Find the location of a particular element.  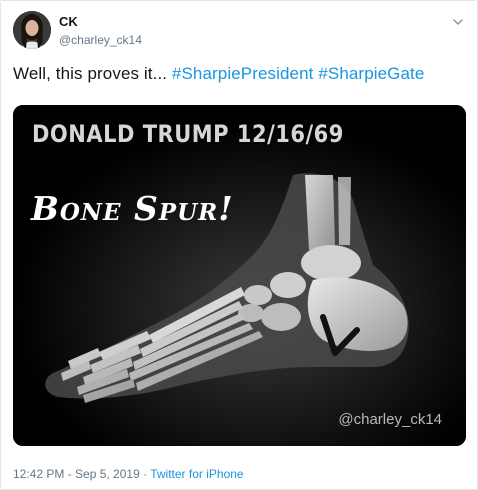

image-caption-text: Bone Spur! is located at coordinates (132, 208).